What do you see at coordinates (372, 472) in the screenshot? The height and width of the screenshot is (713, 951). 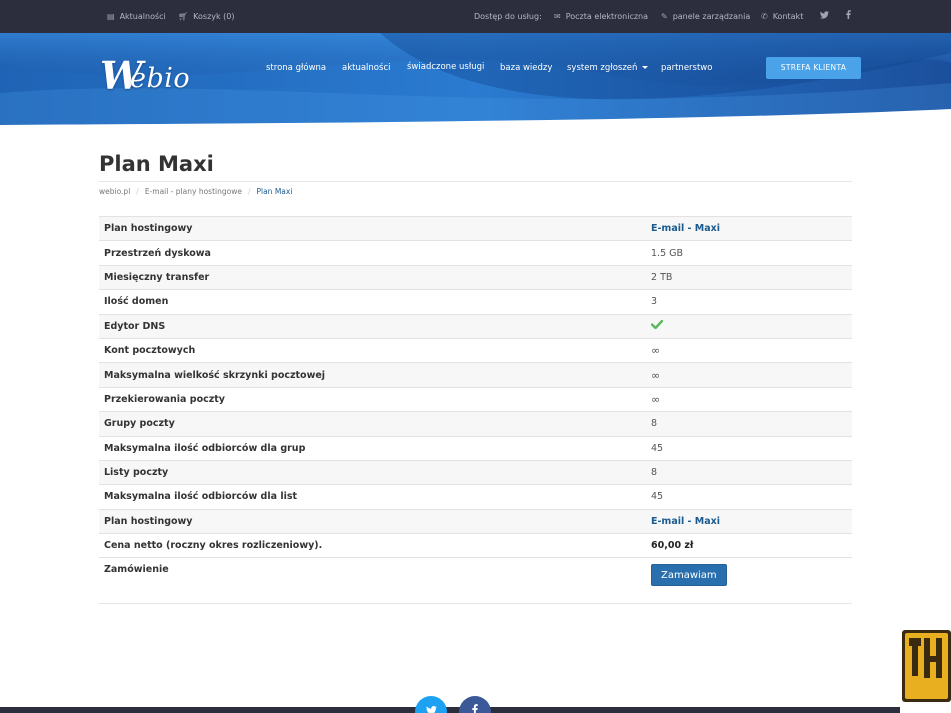 I see `spec-label: Listy poczty` at bounding box center [372, 472].